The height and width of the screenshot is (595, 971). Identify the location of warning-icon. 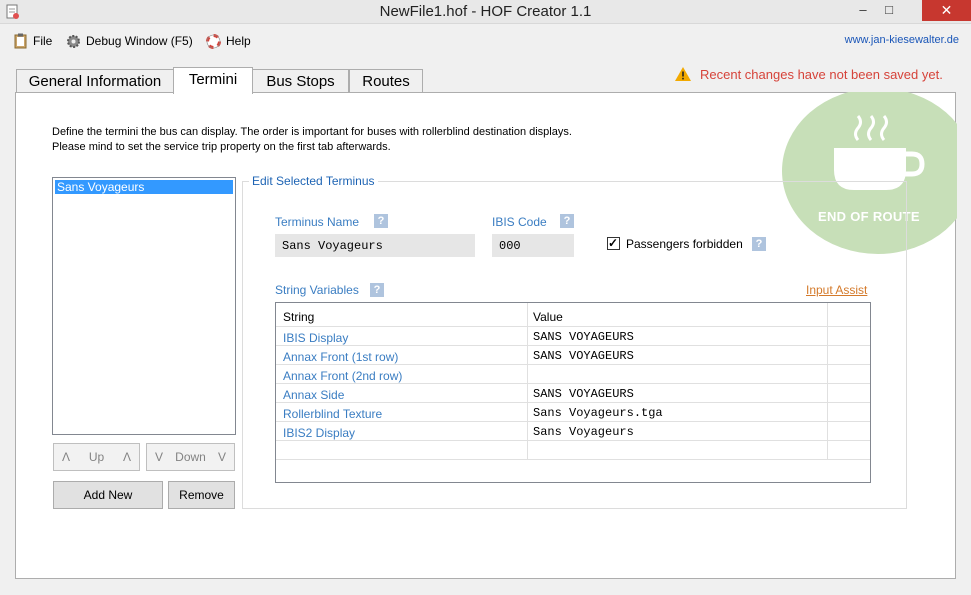
(683, 74).